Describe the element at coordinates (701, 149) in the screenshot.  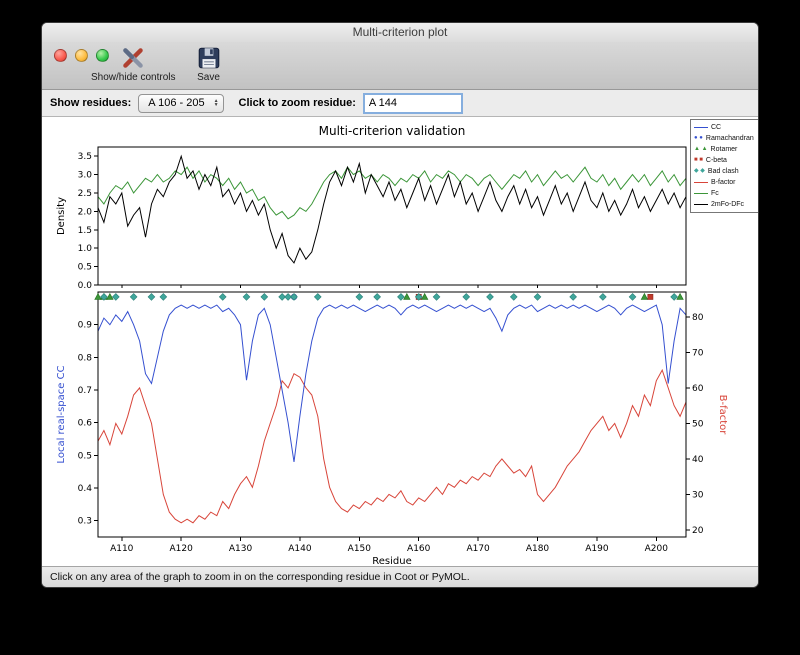
I see `legend-swatch-triangles: ▲ ▲` at that location.